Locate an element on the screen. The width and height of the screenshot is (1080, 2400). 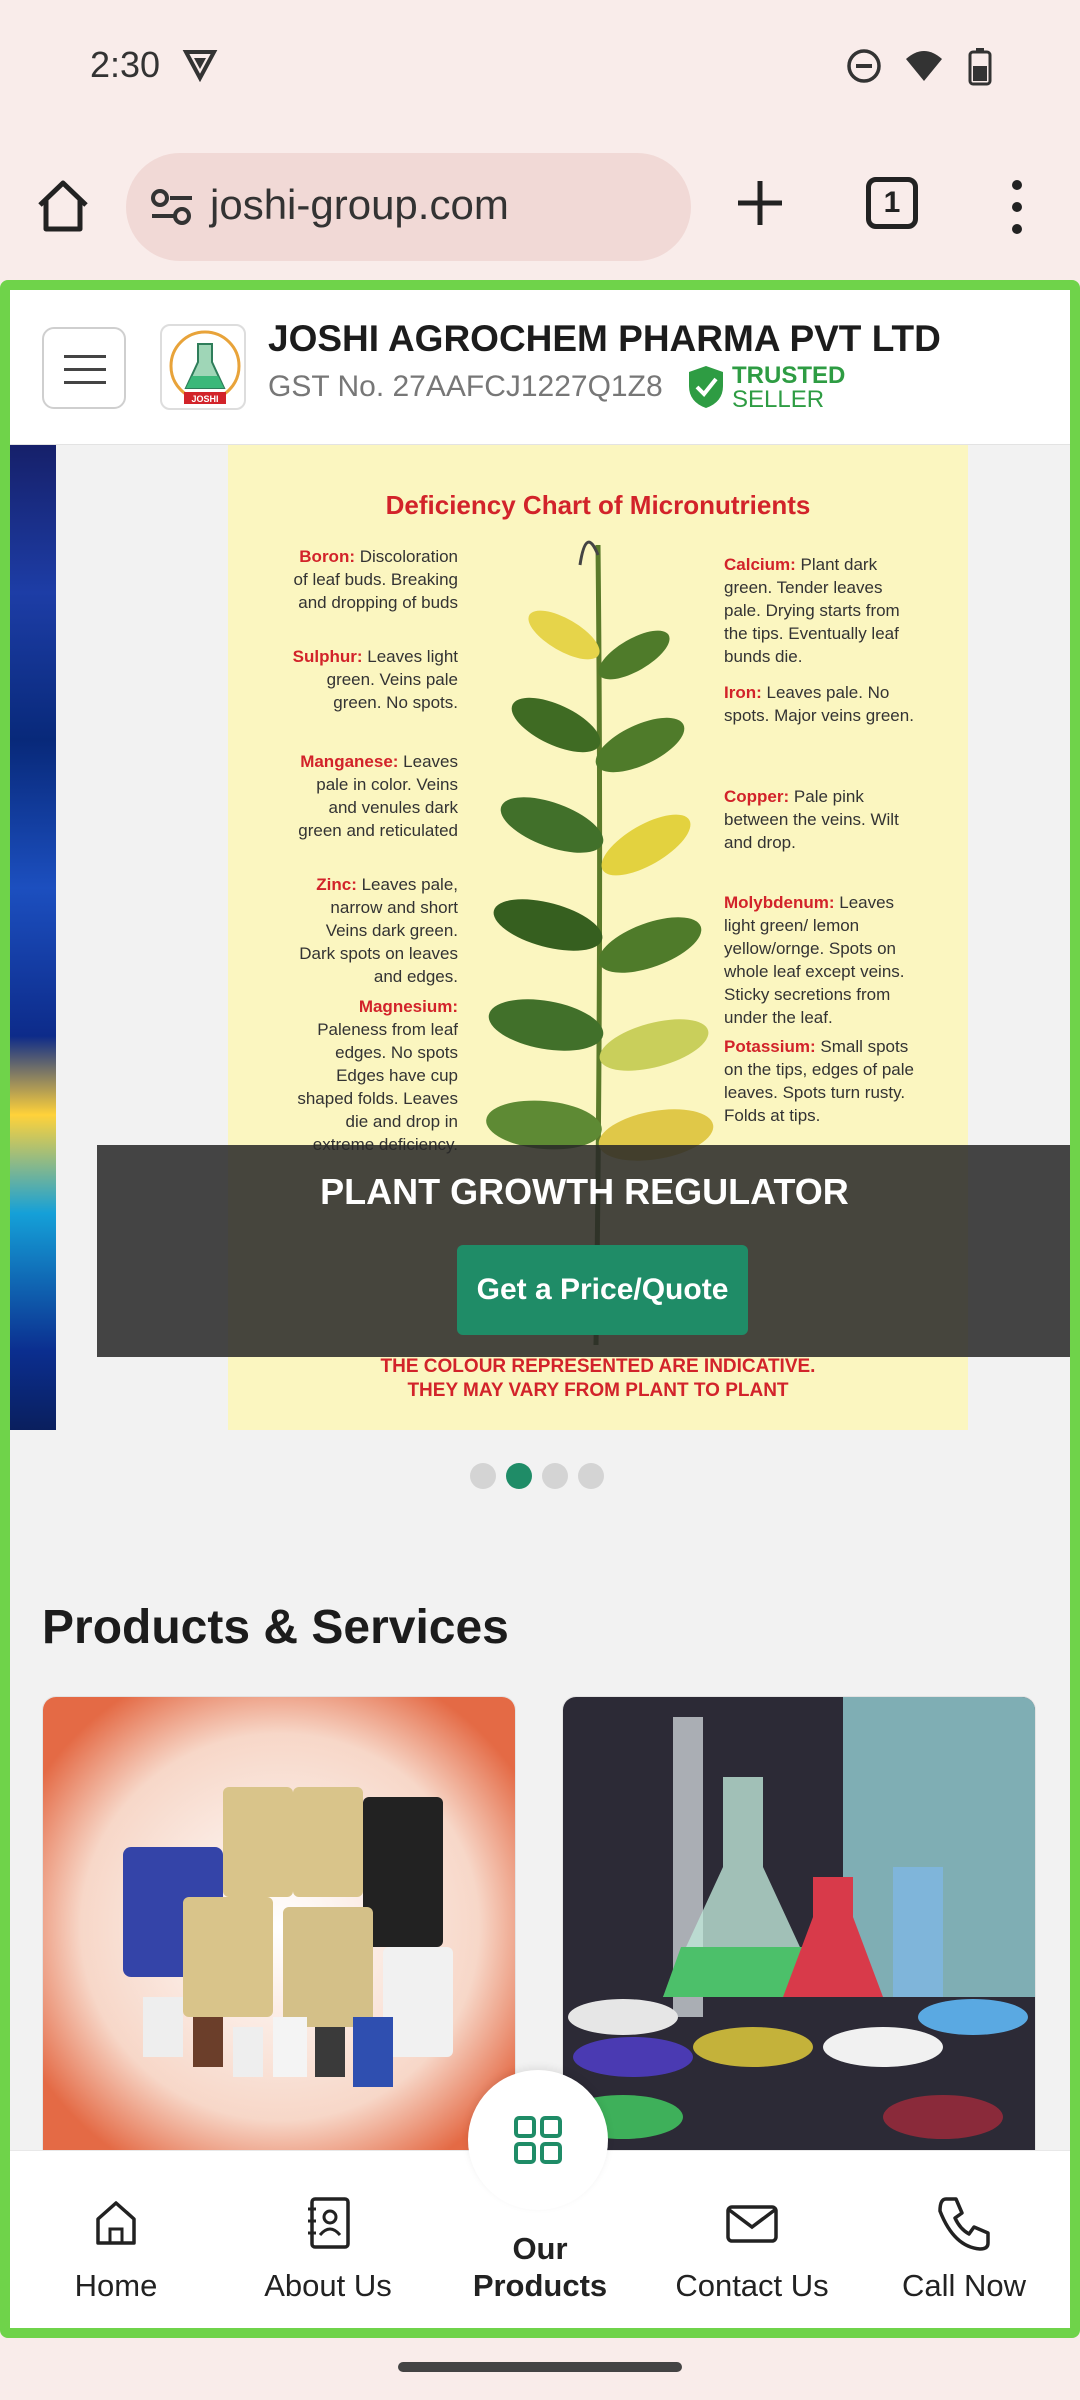
mail-icon is located at coordinates (752, 2223).